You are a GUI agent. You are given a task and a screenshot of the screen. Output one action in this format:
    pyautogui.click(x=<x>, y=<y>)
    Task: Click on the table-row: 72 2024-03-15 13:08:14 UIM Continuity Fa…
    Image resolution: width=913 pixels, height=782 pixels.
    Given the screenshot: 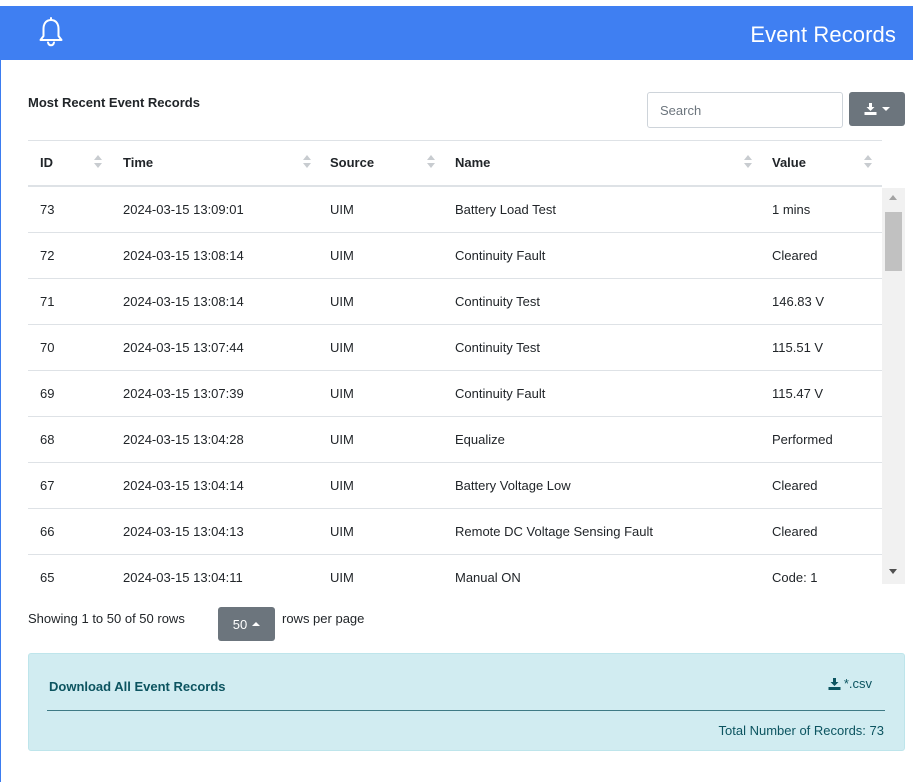 What is the action you would take?
    pyautogui.click(x=455, y=256)
    